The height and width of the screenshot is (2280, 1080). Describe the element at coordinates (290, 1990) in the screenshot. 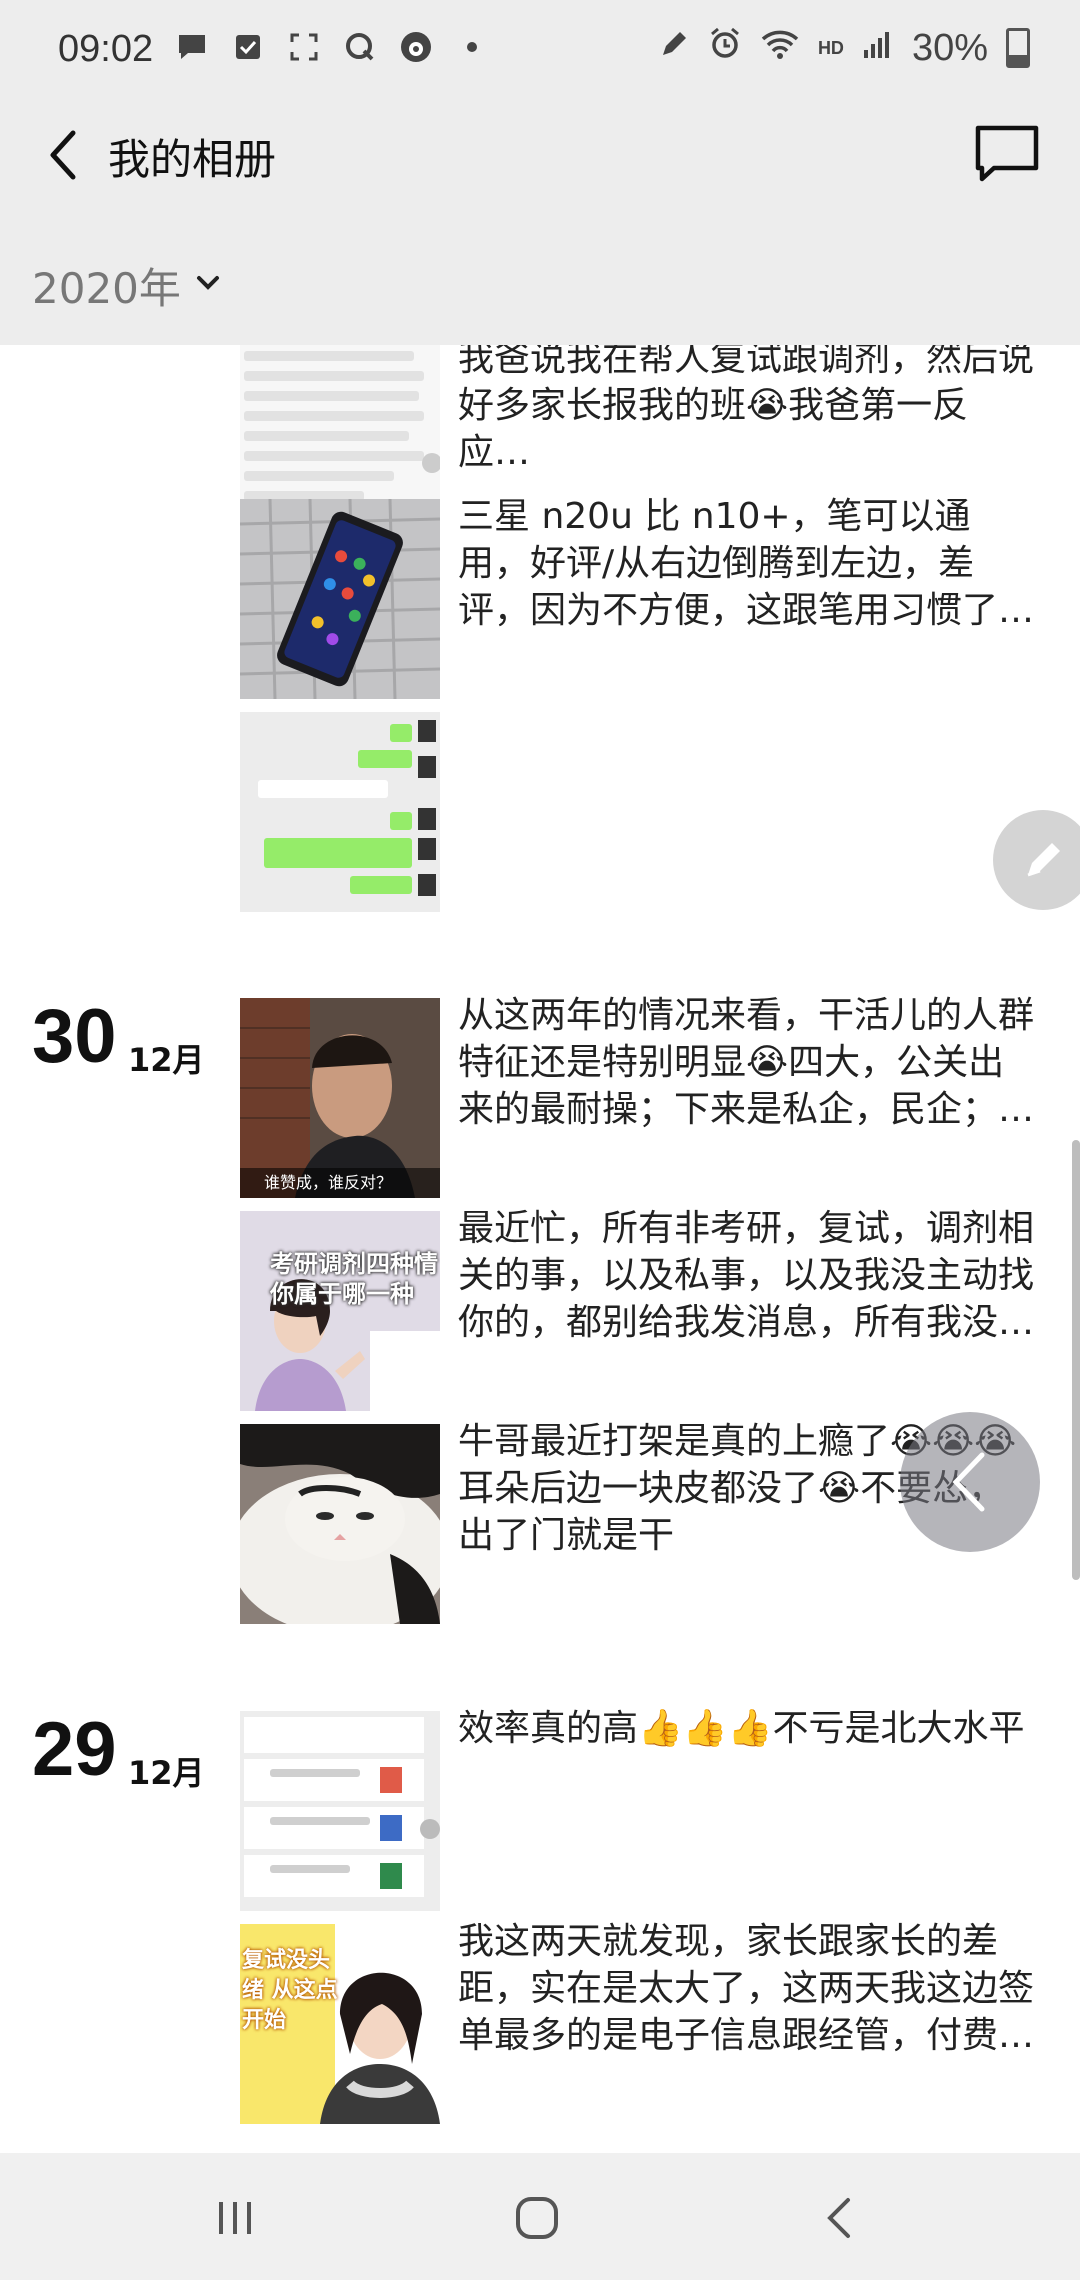

I see `thumbnail-caption: 复试没头绪 从这点开始` at that location.